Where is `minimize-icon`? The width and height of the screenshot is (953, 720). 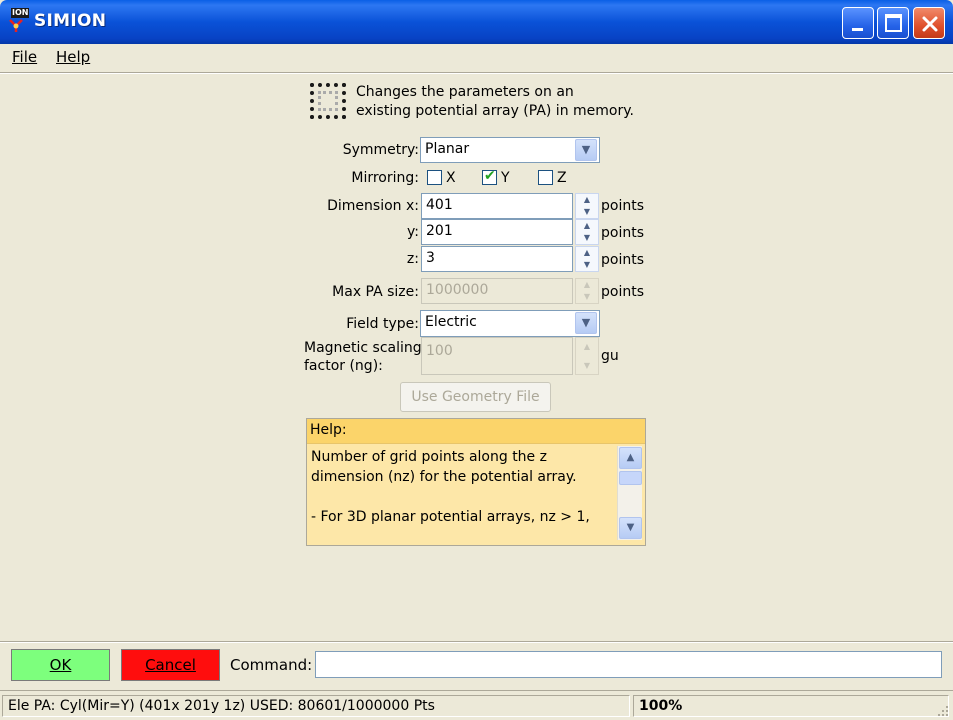
minimize-icon is located at coordinates (857, 29).